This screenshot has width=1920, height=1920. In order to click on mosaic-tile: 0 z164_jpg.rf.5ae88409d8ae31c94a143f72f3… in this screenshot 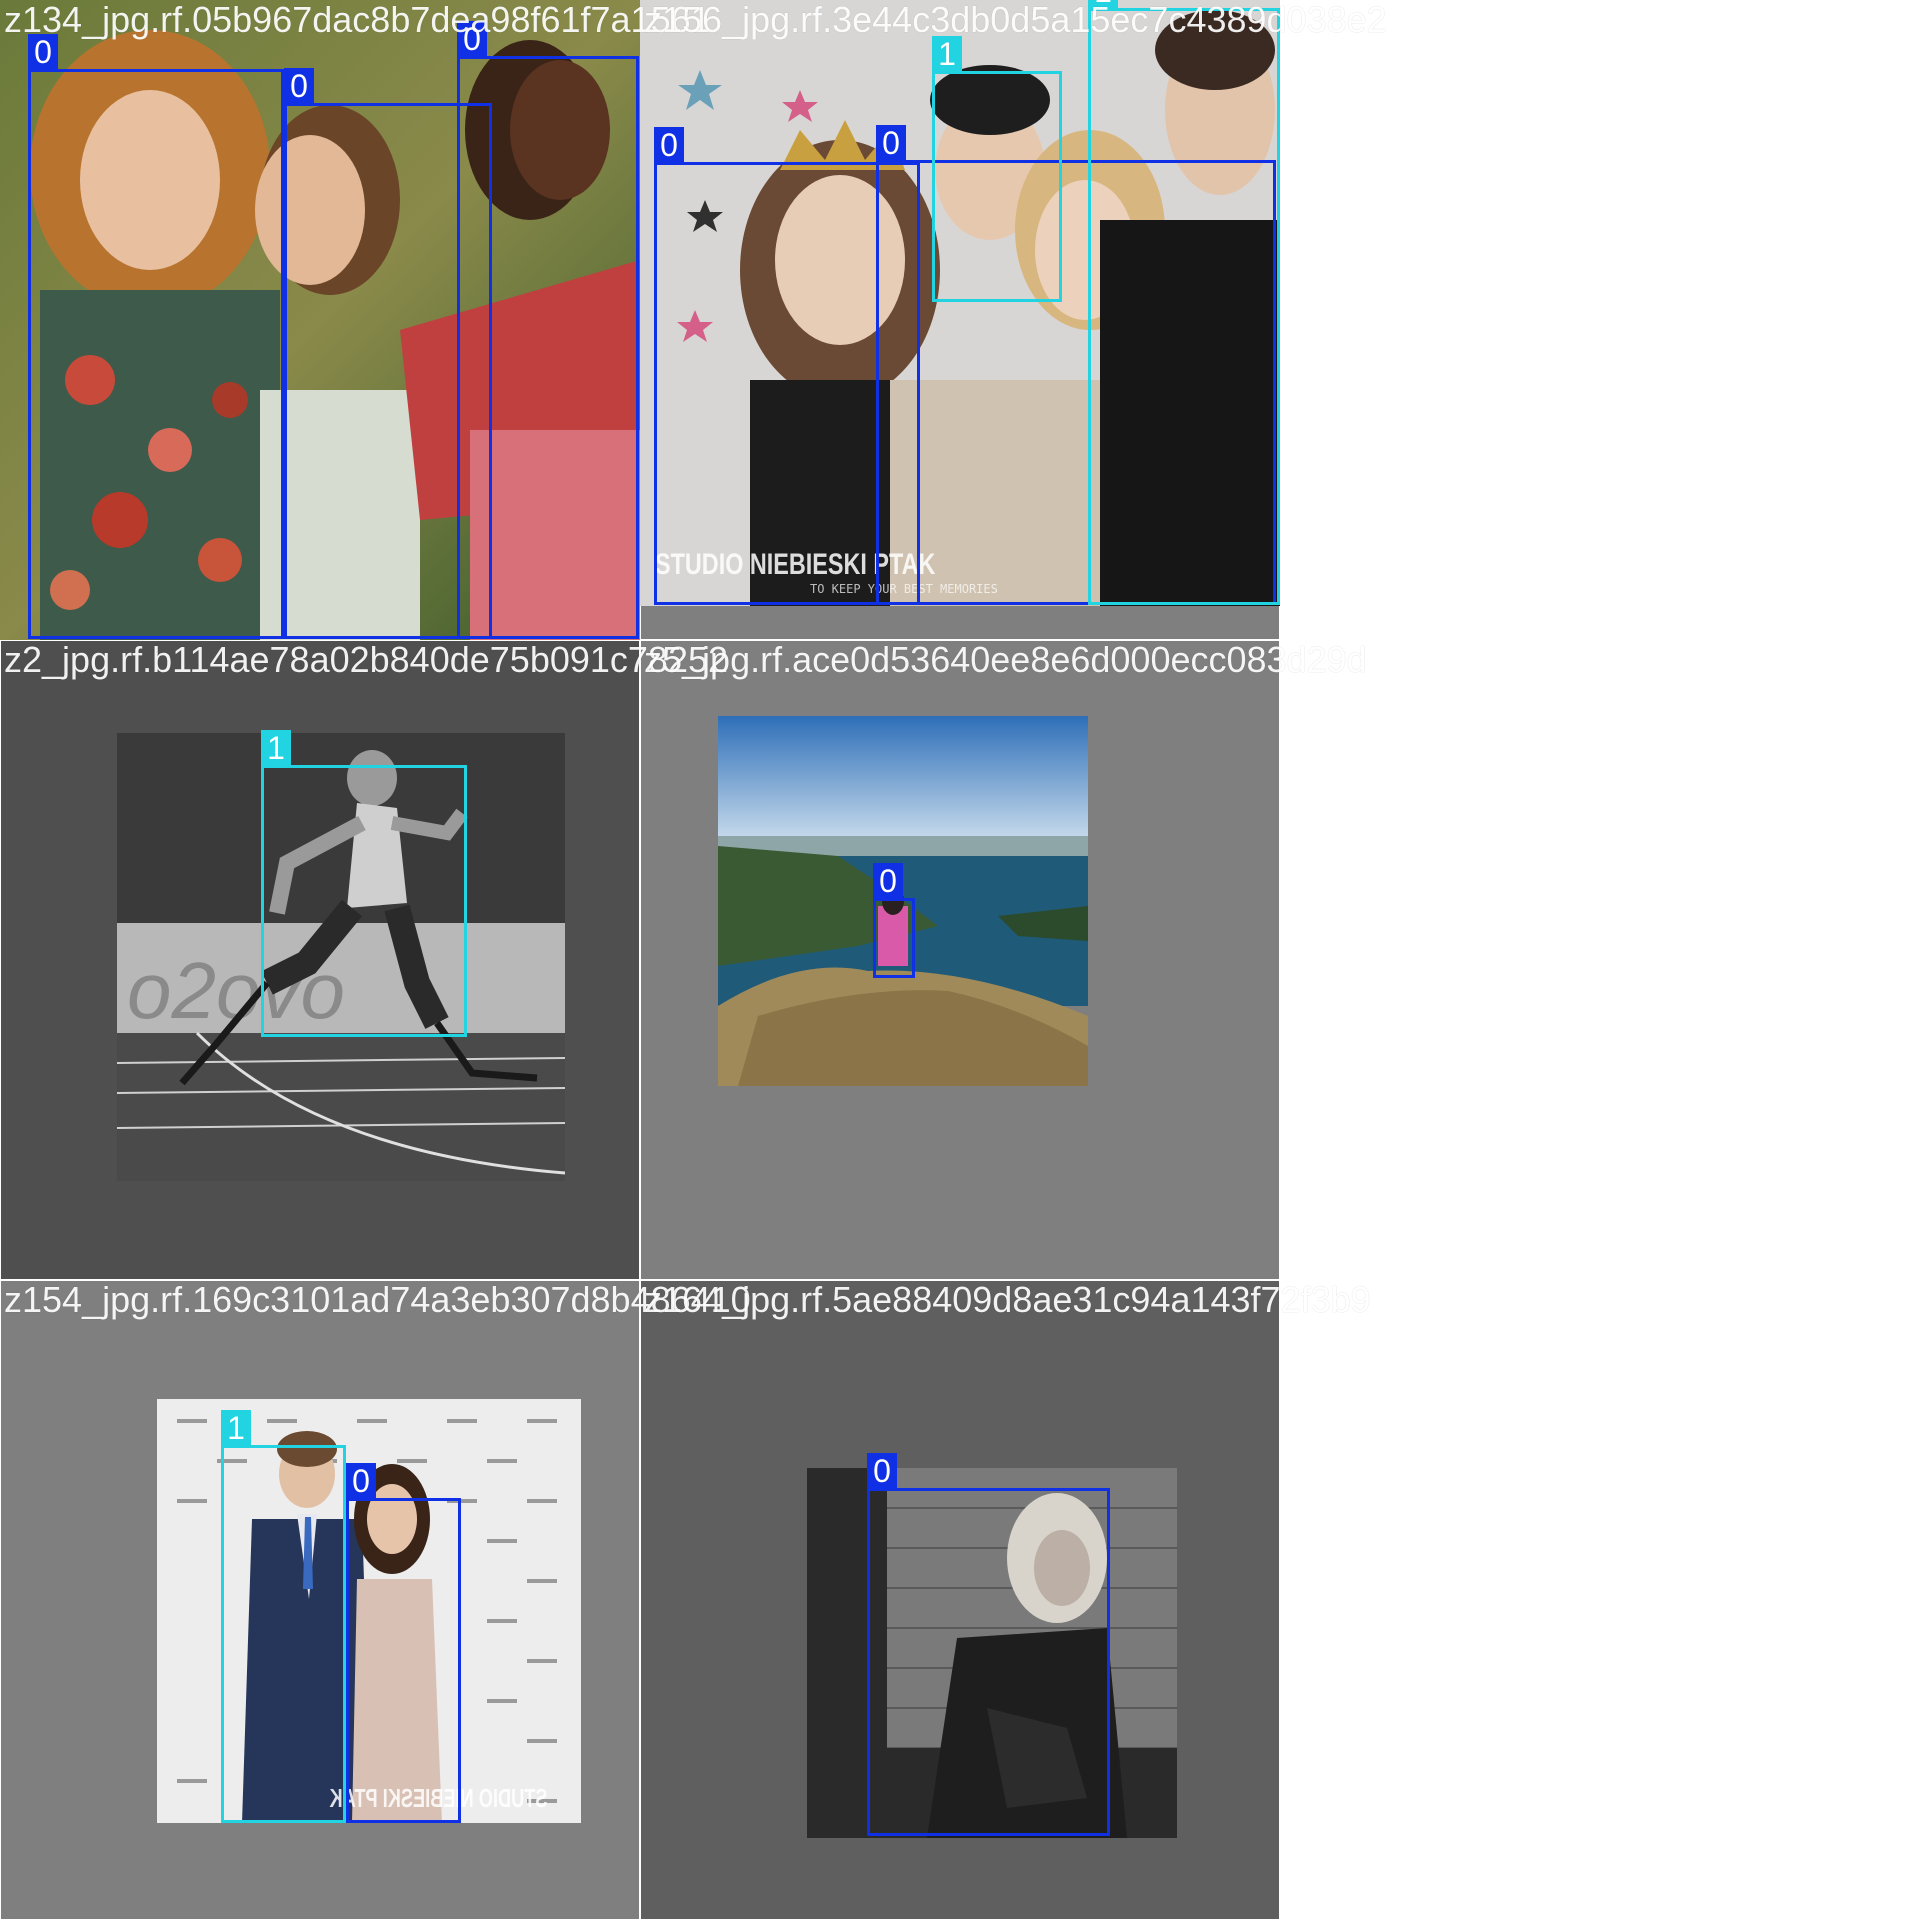, I will do `click(1005, 1600)`.